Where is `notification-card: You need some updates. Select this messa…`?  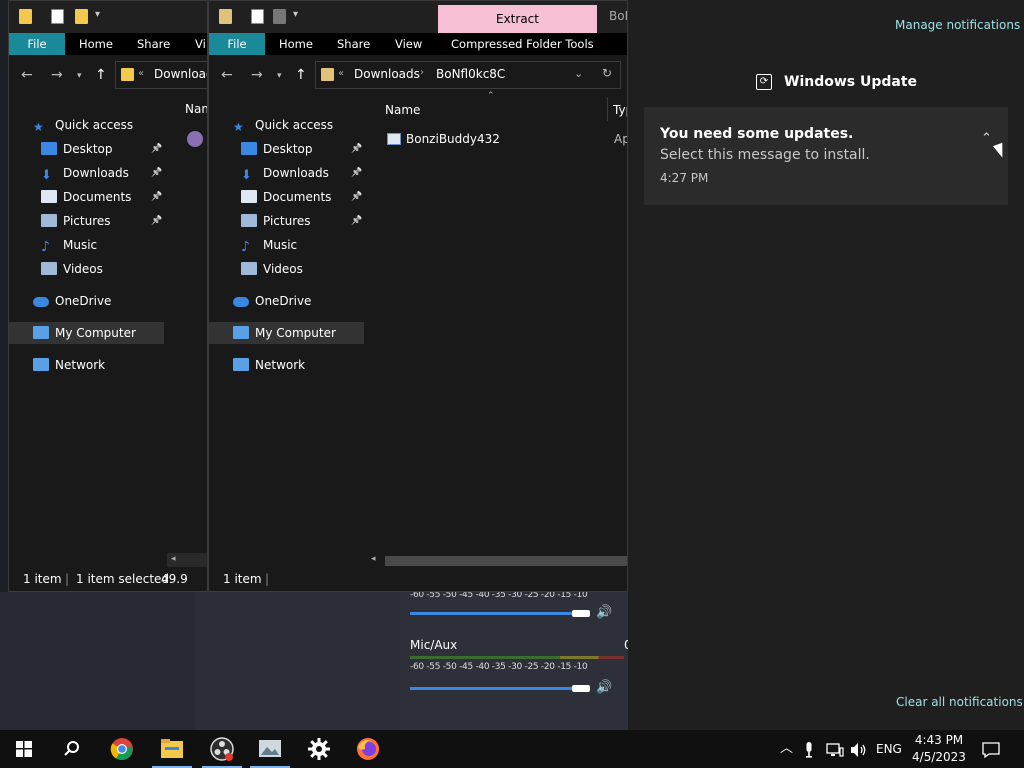 notification-card: You need some updates. Select this messa… is located at coordinates (826, 156).